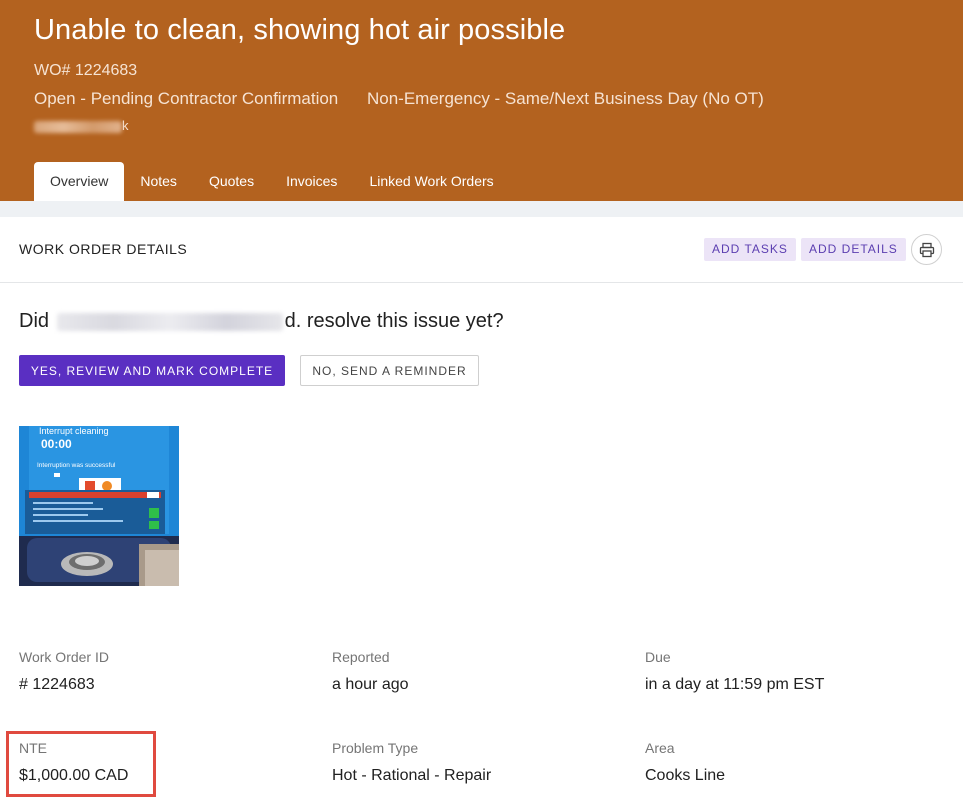  Describe the element at coordinates (389, 370) in the screenshot. I see `send-reminder-button: NO, SEND A REMINDER` at that location.